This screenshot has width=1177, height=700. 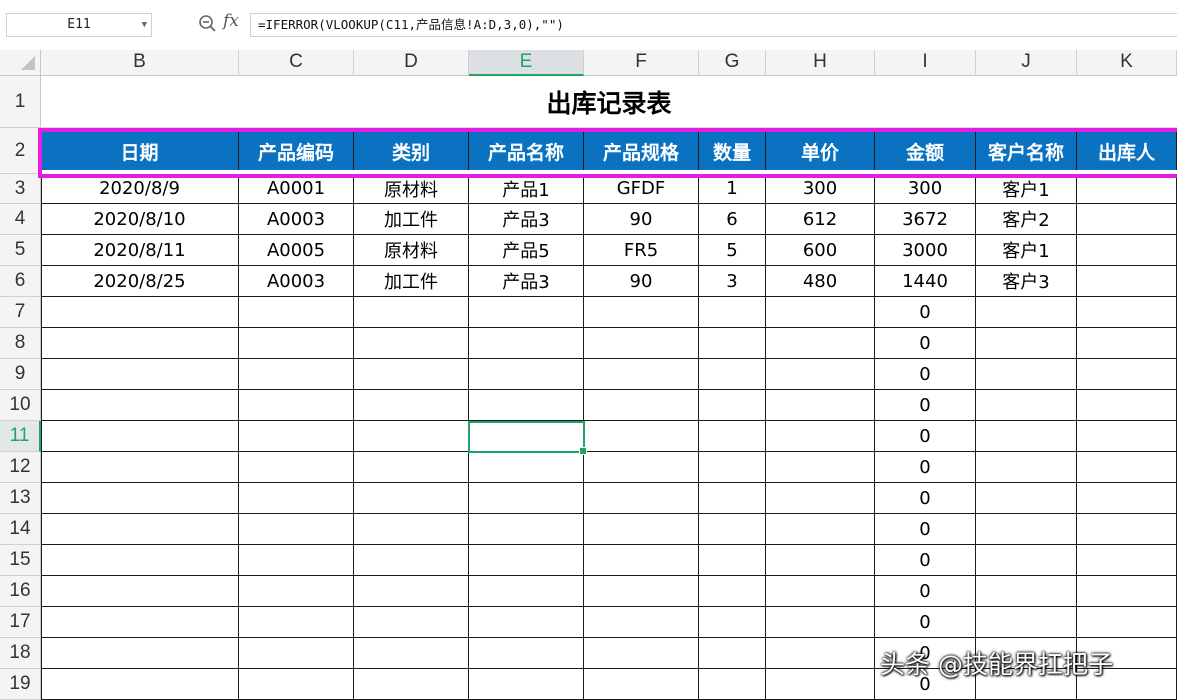 I want to click on table-cell: 原材料, so click(x=411, y=189).